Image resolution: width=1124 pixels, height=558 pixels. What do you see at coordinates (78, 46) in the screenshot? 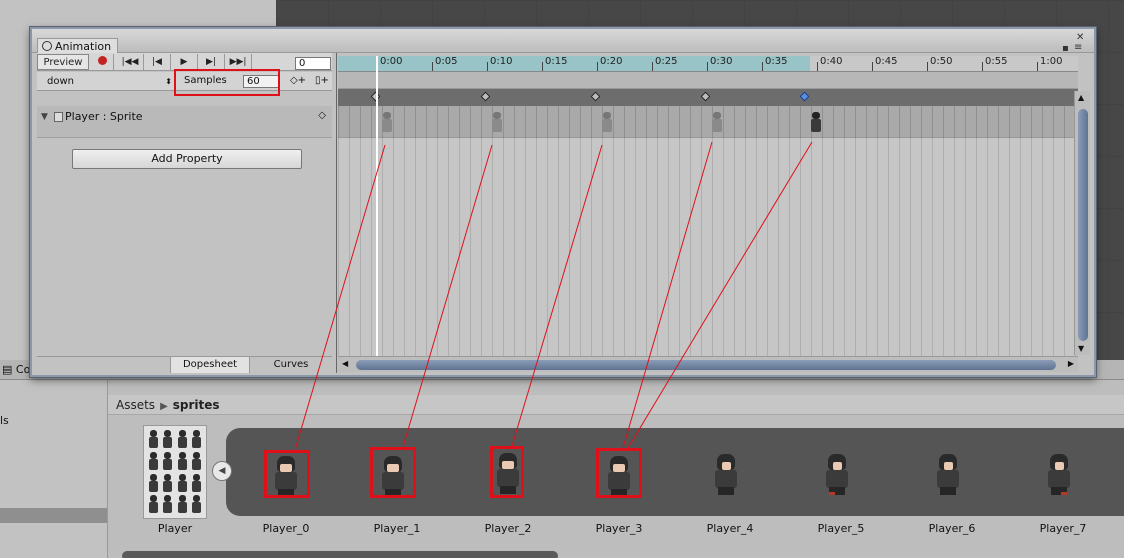
I see `animation-tab: Animation` at bounding box center [78, 46].